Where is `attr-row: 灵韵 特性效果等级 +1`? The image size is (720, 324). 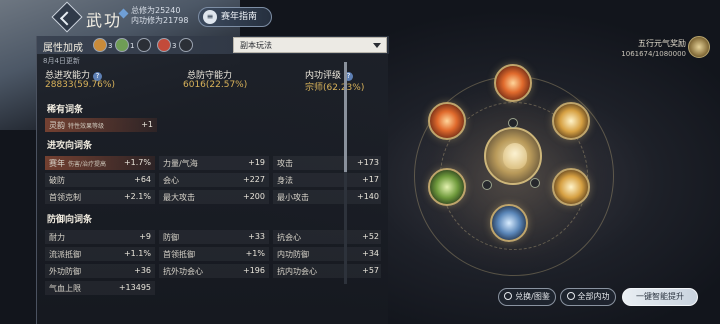
attr-row: 灵韵 特性效果等级 +1 is located at coordinates (101, 125).